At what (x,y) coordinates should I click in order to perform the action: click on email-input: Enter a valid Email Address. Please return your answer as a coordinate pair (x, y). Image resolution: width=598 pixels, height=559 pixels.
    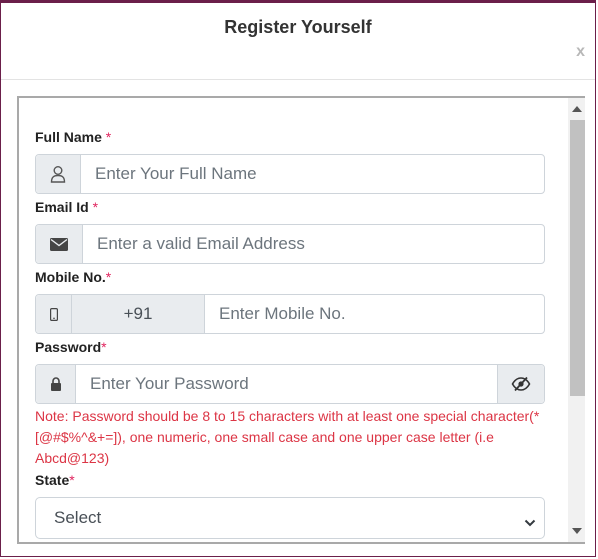
    Looking at the image, I should click on (313, 244).